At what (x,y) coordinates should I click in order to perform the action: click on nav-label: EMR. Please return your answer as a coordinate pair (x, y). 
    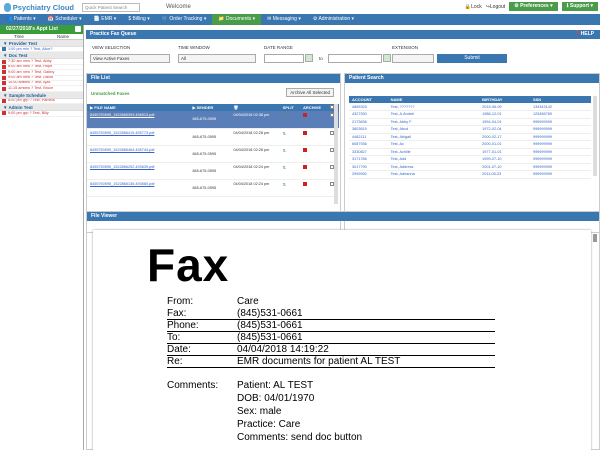
    Looking at the image, I should click on (107, 19).